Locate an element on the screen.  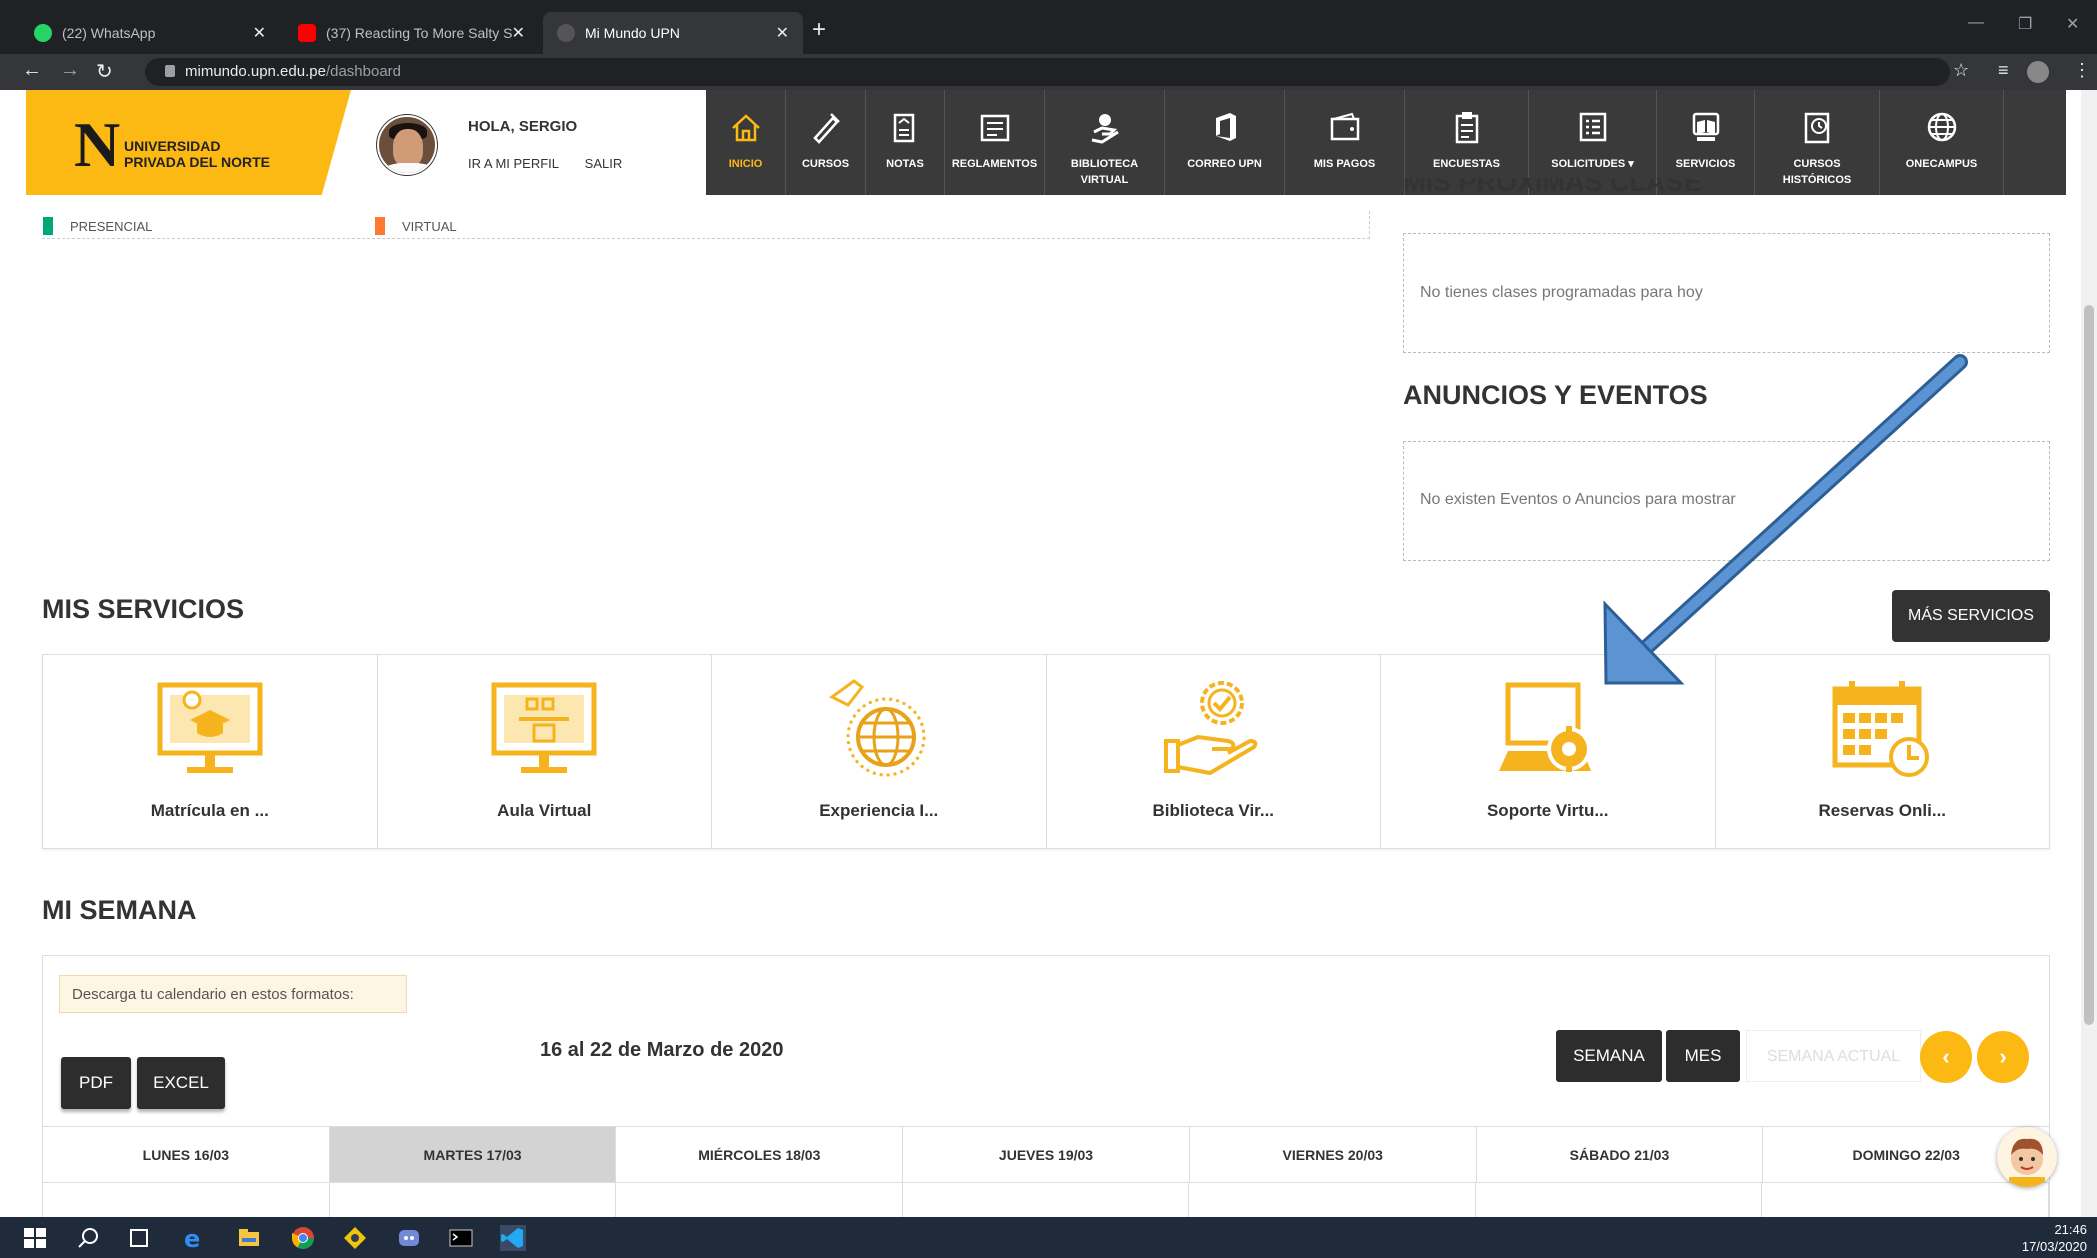
url-path: /dashboard is located at coordinates (363, 71).